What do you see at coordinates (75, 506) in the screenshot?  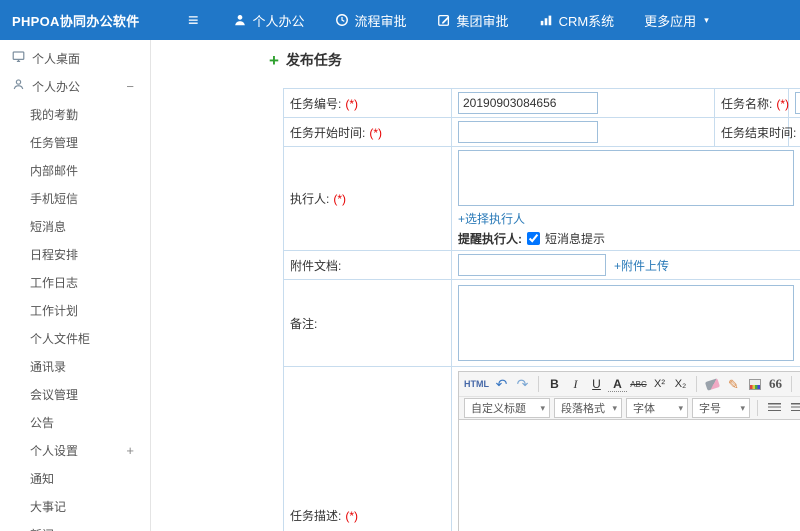 I see `sidebar-item-events: 大事记` at bounding box center [75, 506].